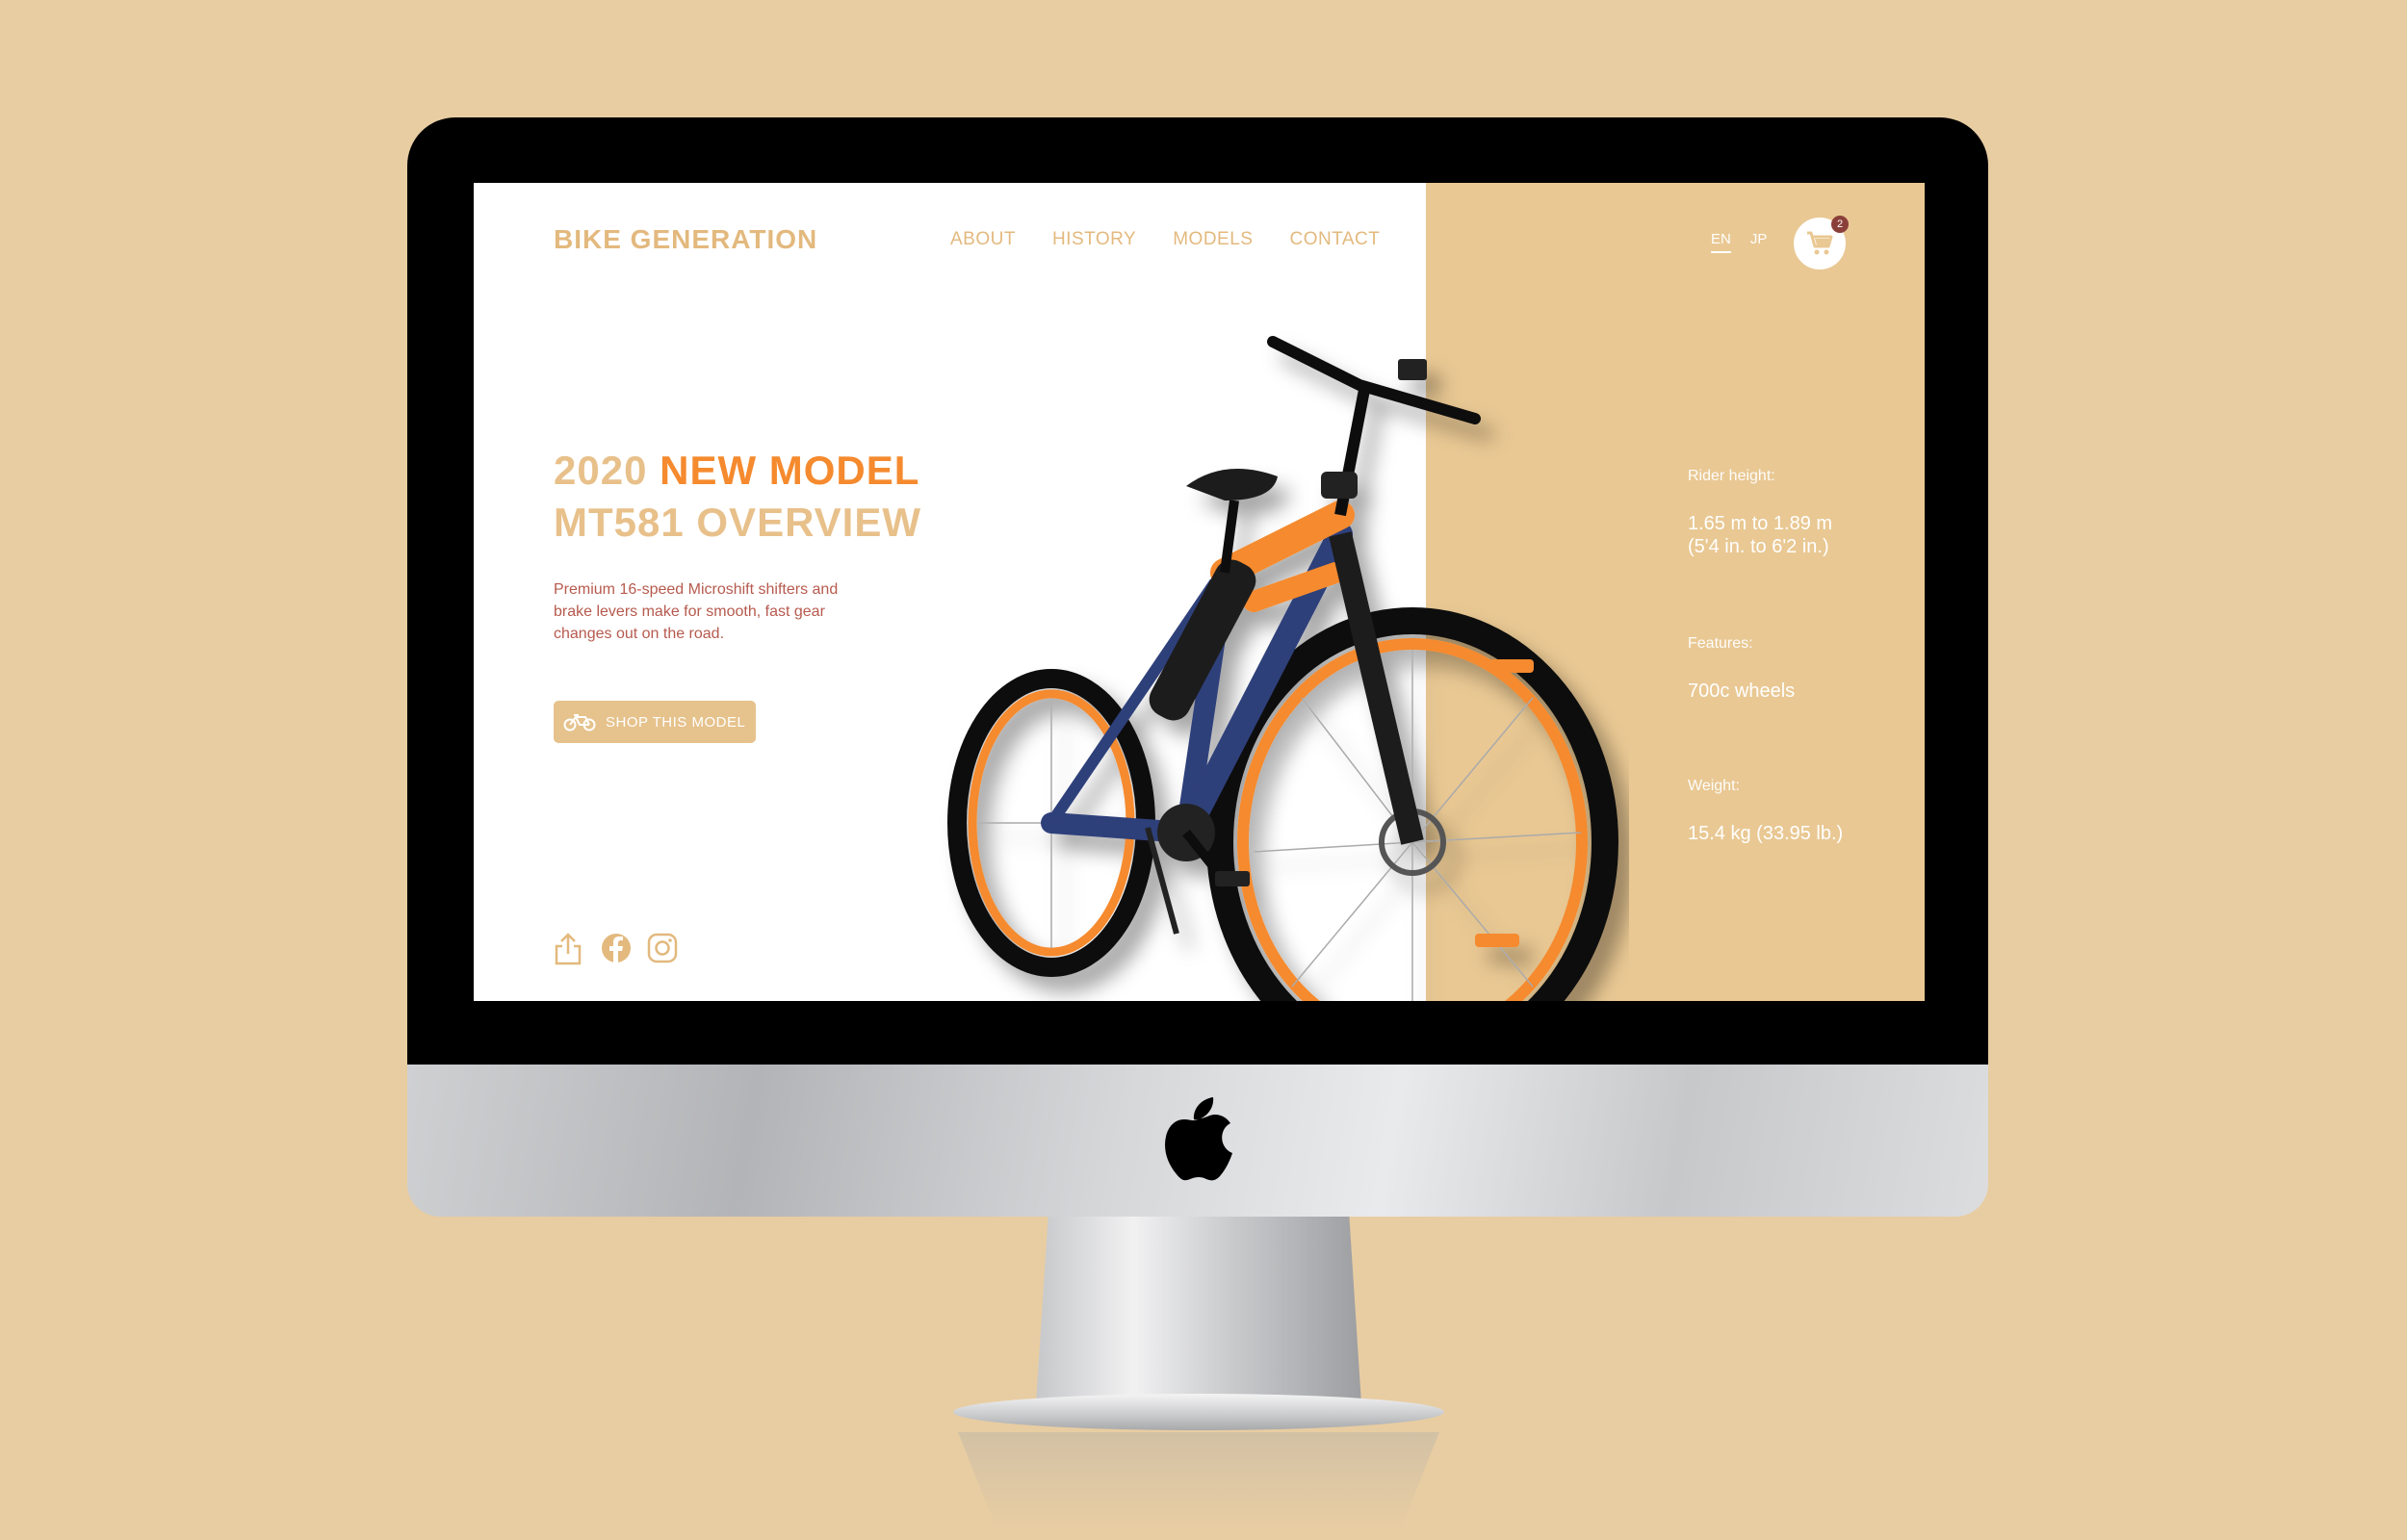  Describe the element at coordinates (1742, 691) in the screenshot. I see `spec-value: 700c wheels` at that location.